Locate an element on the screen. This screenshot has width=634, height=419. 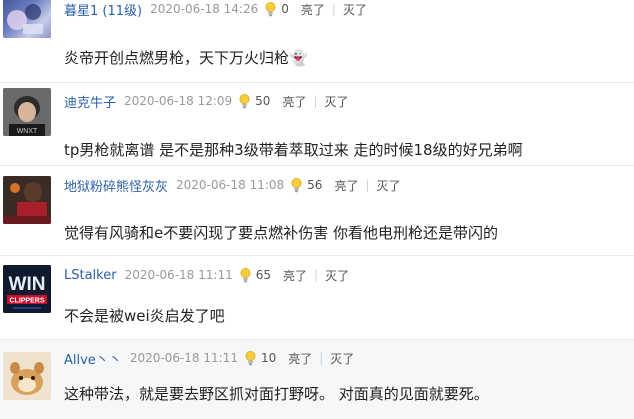
like-count: 50 is located at coordinates (263, 101).